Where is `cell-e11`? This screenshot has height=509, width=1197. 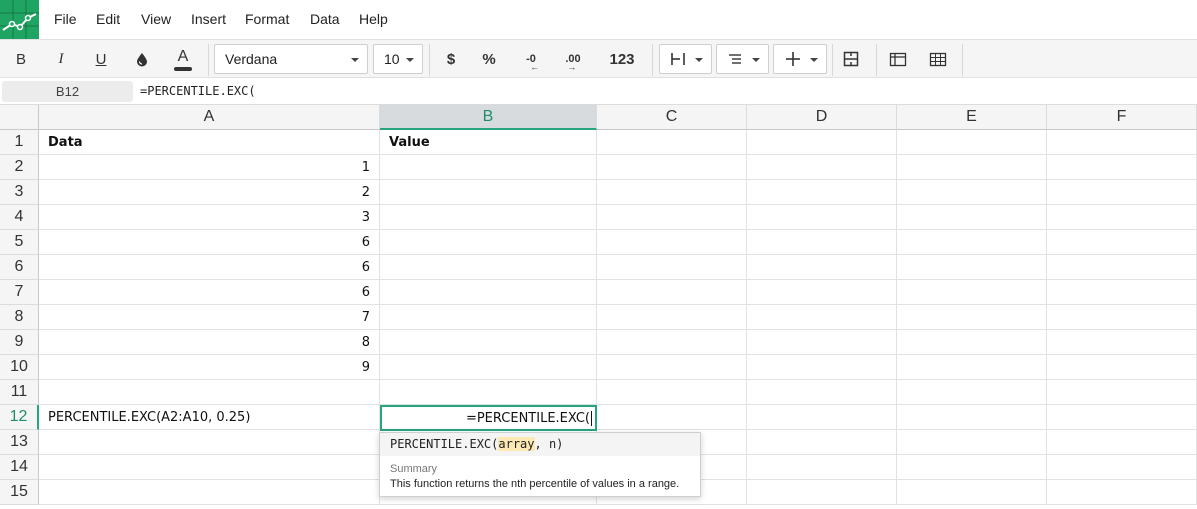 cell-e11 is located at coordinates (972, 392).